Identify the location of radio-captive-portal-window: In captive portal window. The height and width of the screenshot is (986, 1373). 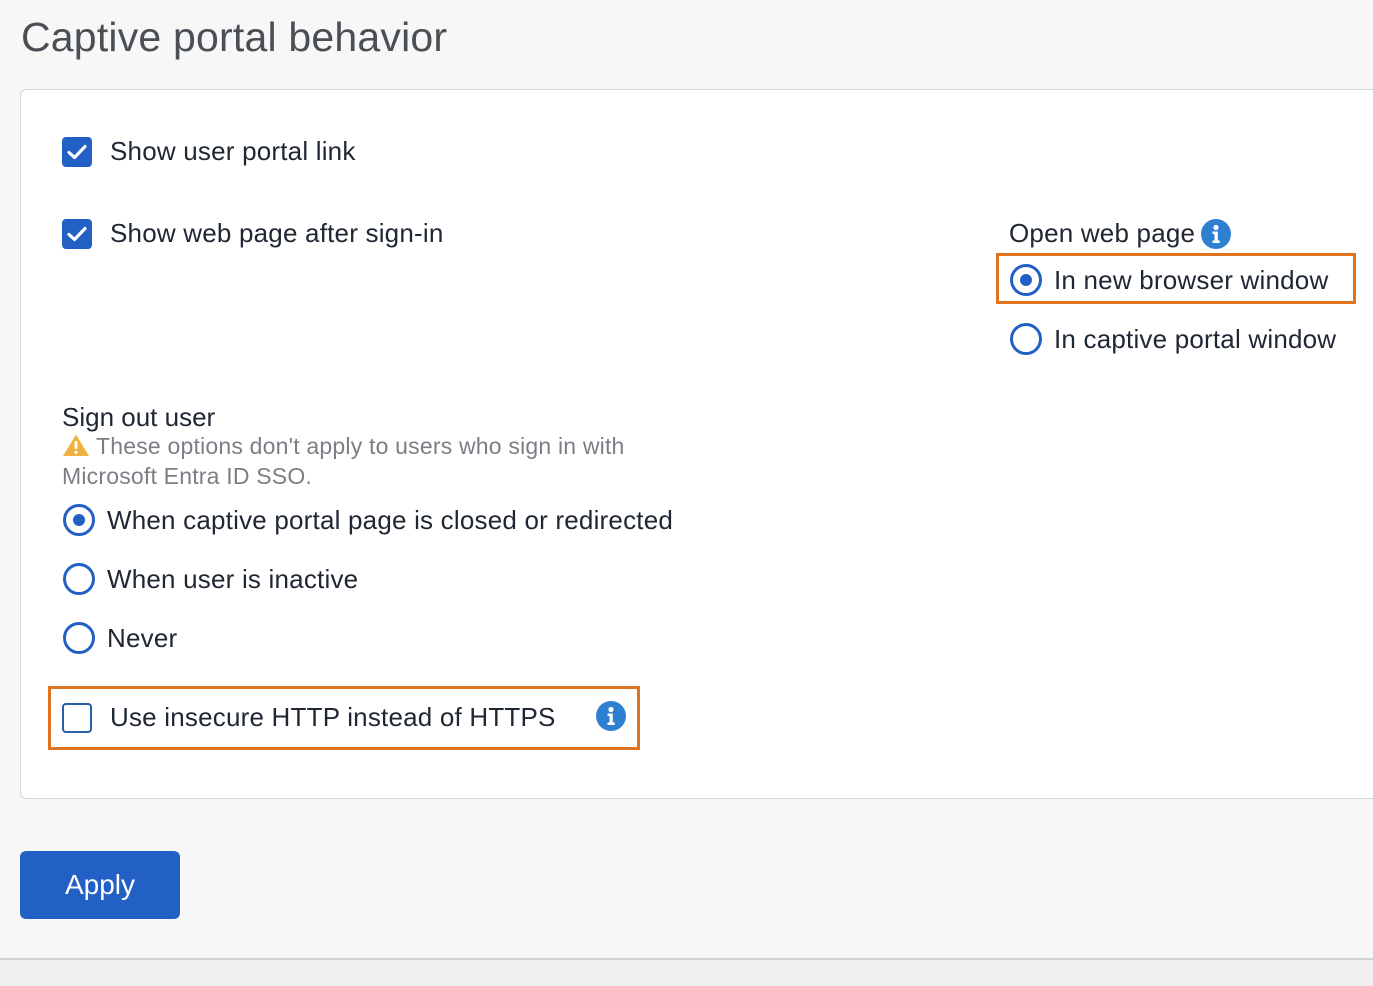
(1173, 339).